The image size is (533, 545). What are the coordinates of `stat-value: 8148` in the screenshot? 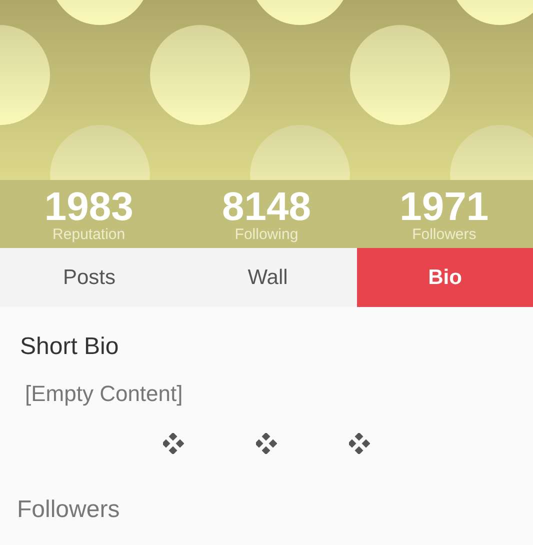 It's located at (266, 207).